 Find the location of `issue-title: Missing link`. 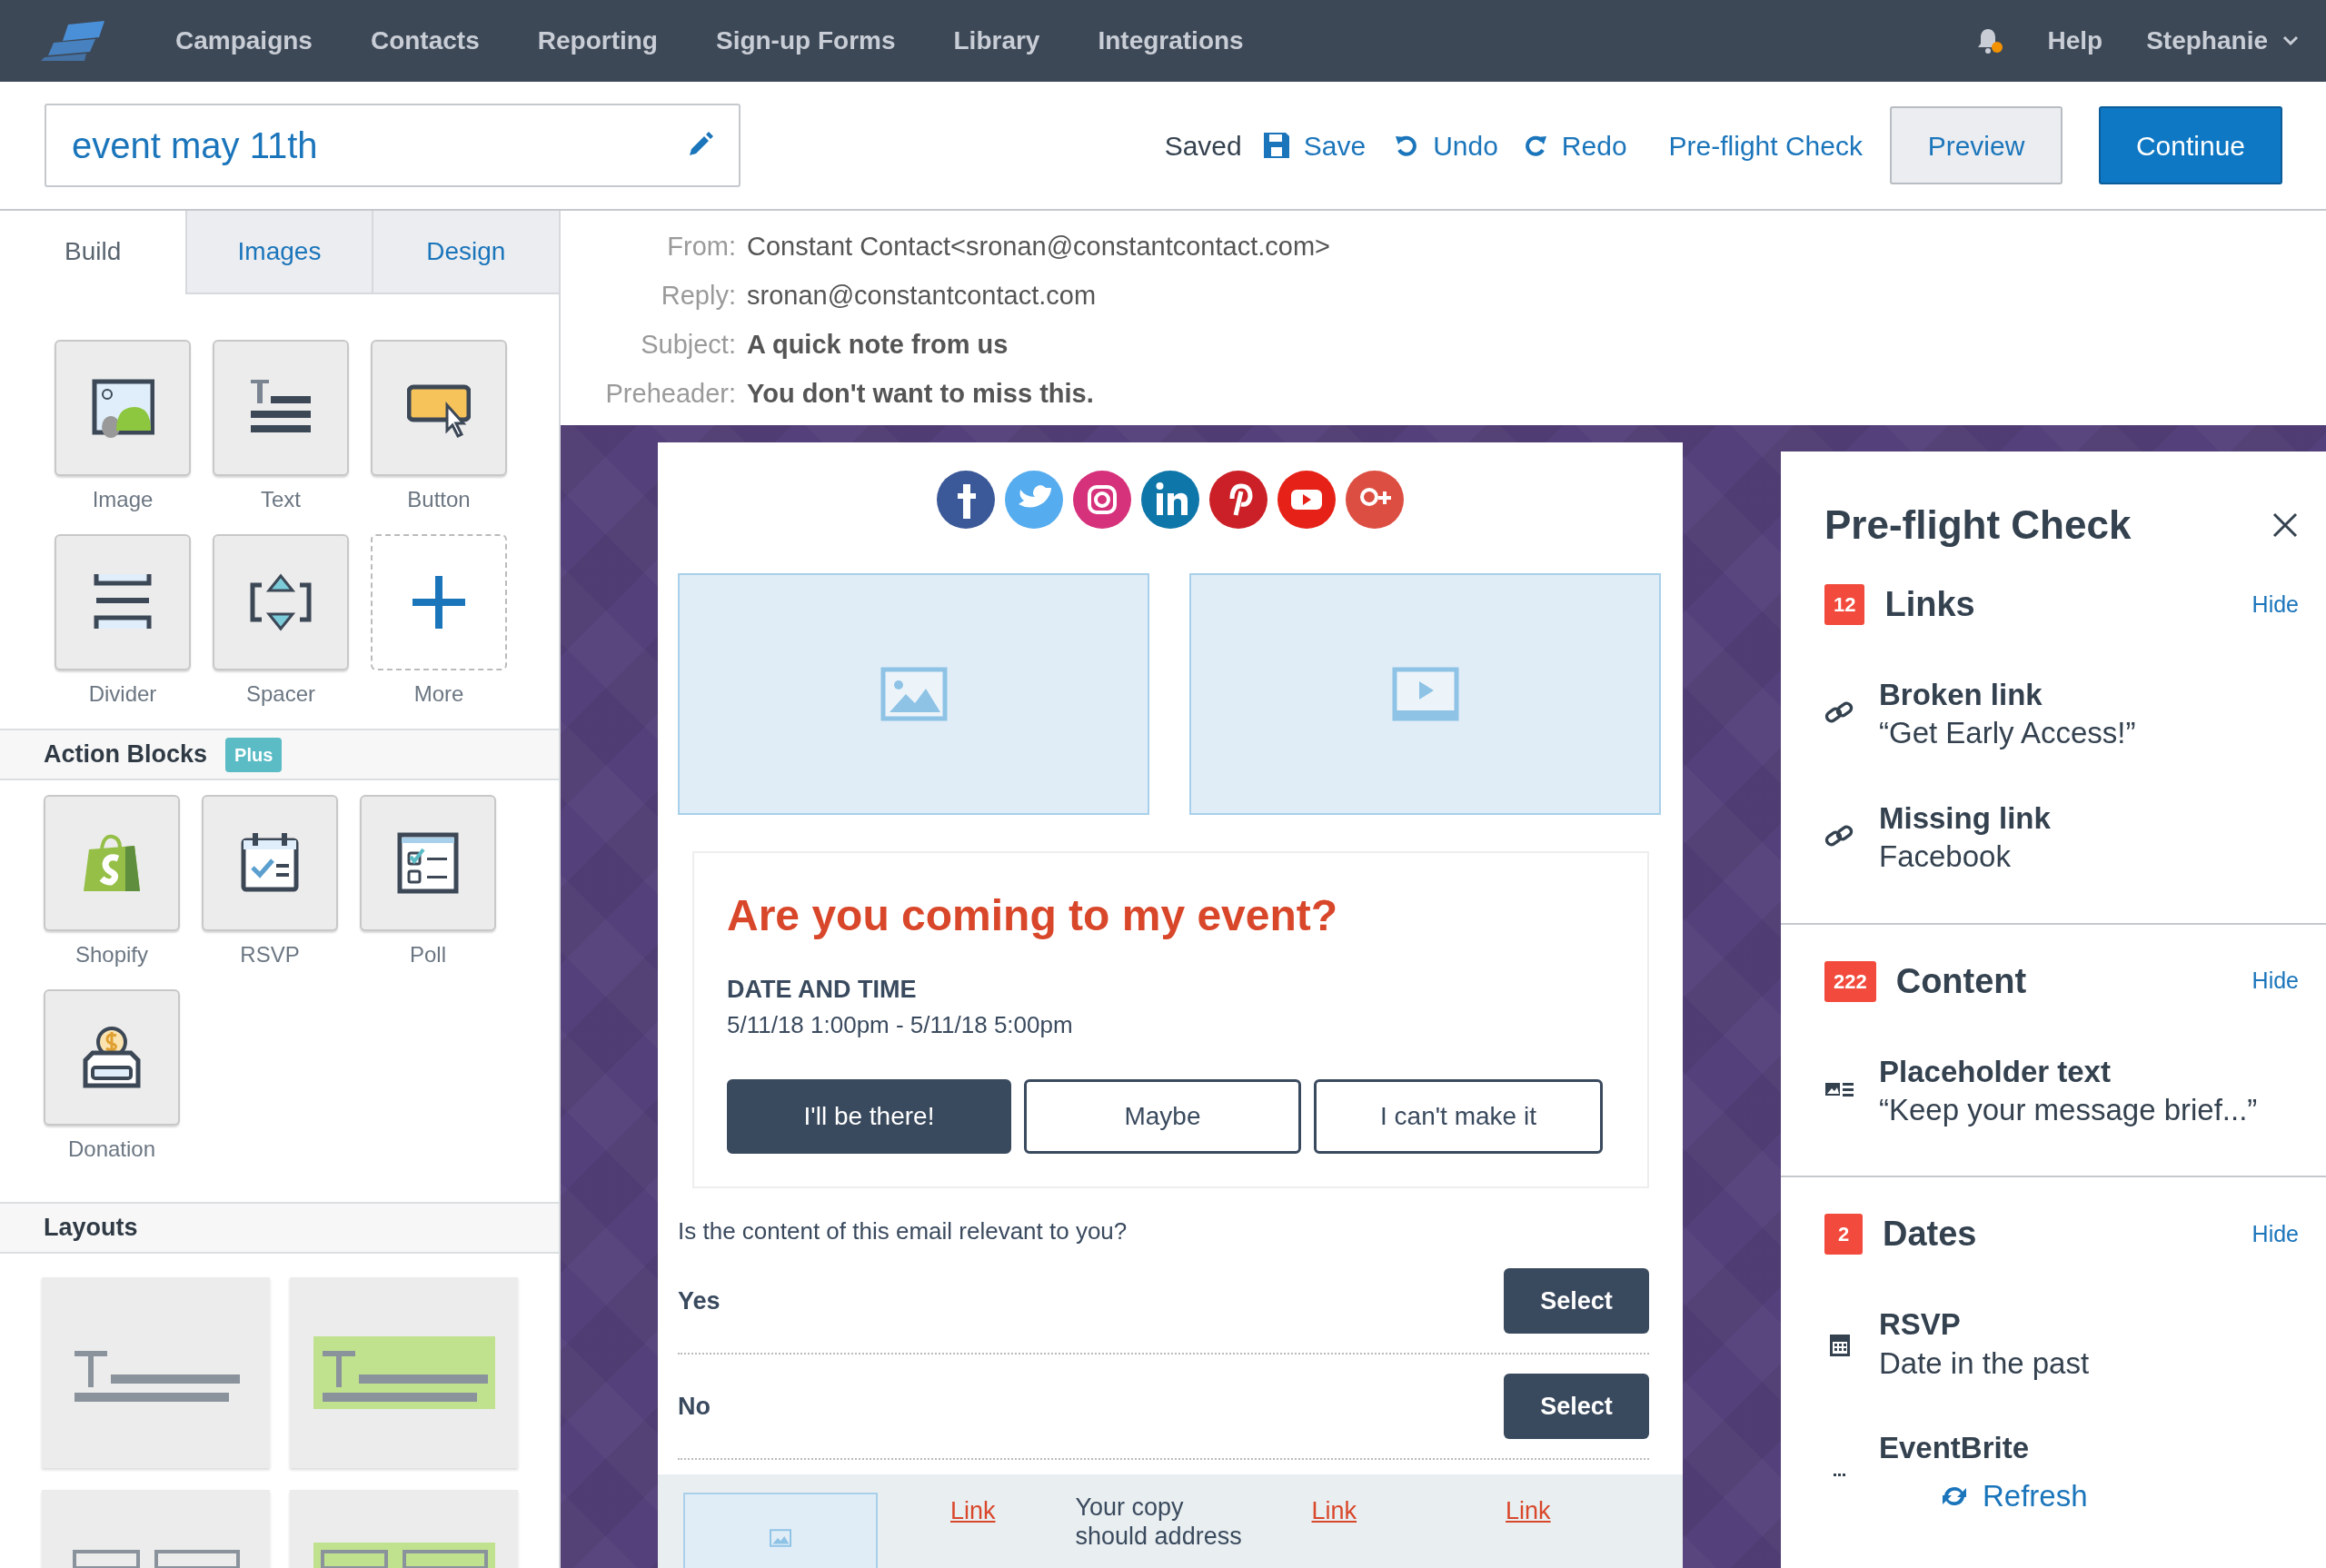

issue-title: Missing link is located at coordinates (1965, 818).